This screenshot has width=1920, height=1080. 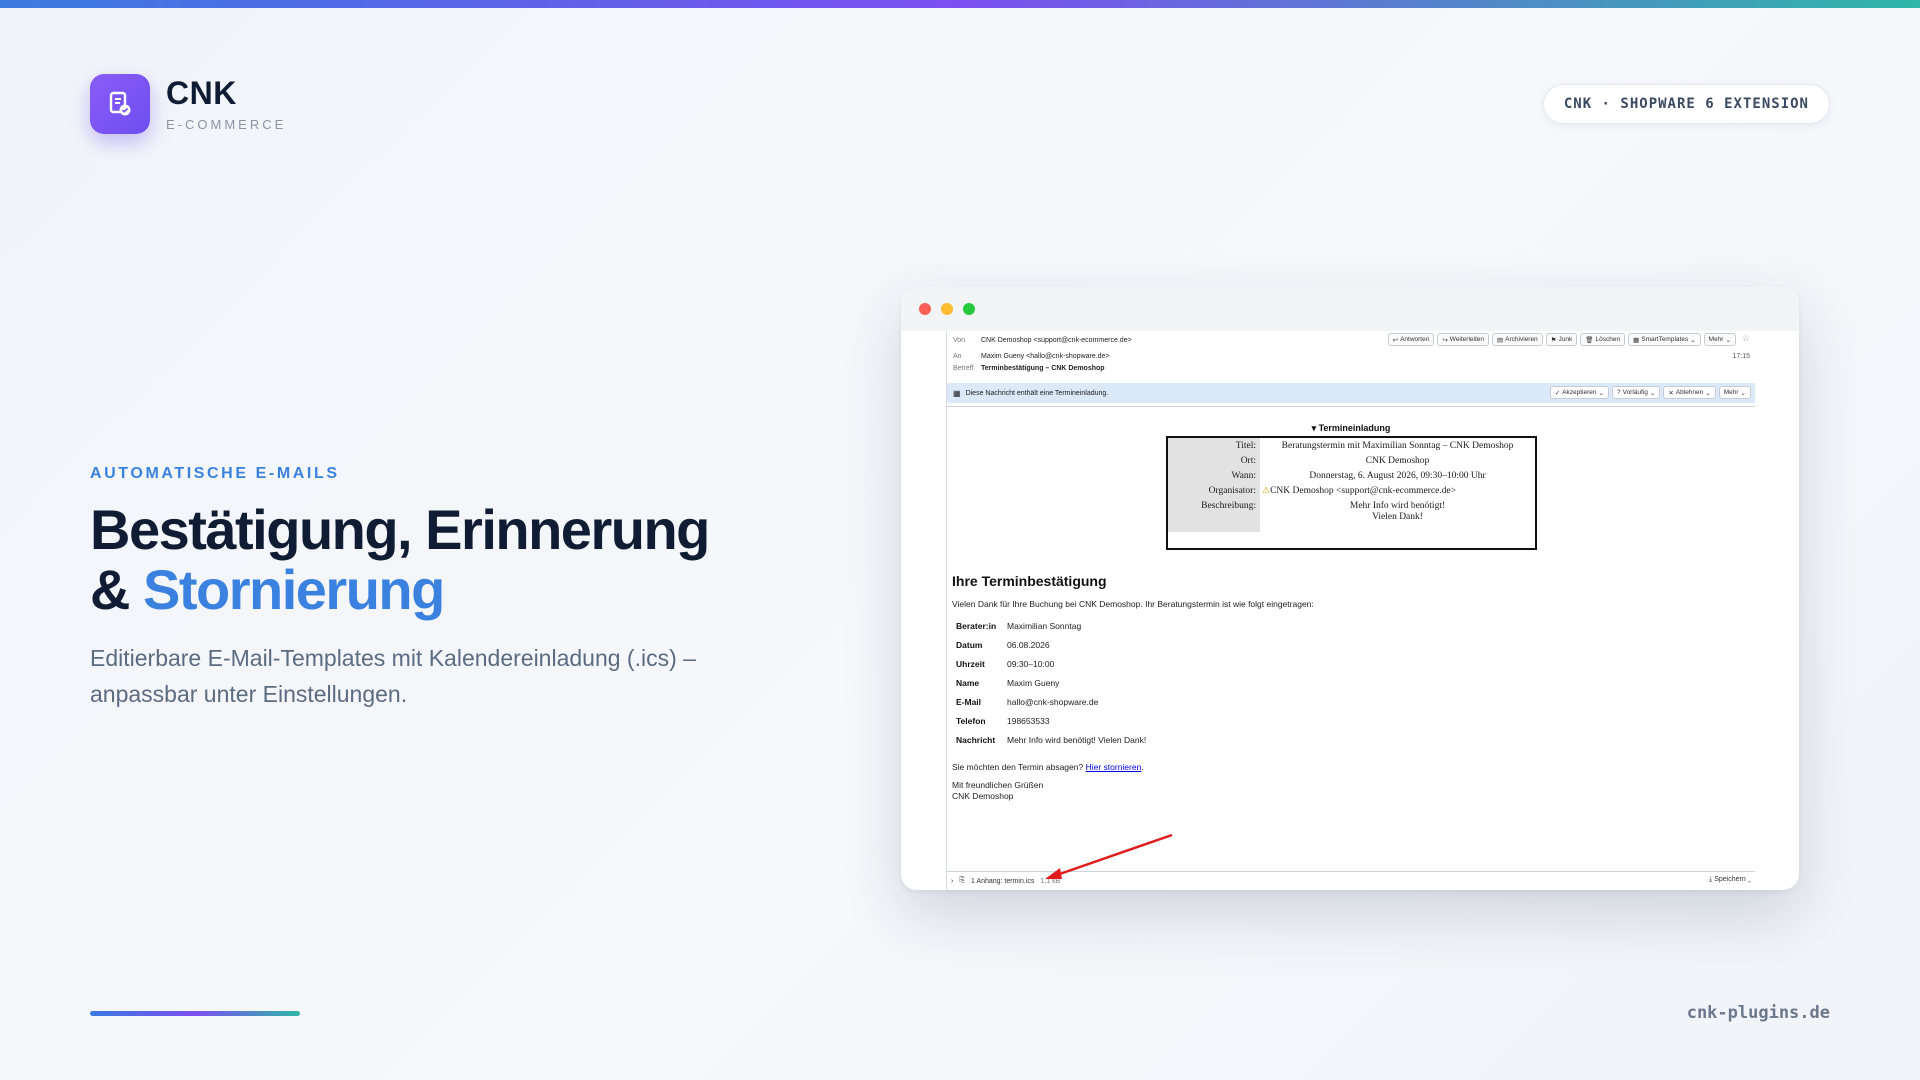 I want to click on detail-row: Name Maxim Gueny, so click(x=1051, y=687).